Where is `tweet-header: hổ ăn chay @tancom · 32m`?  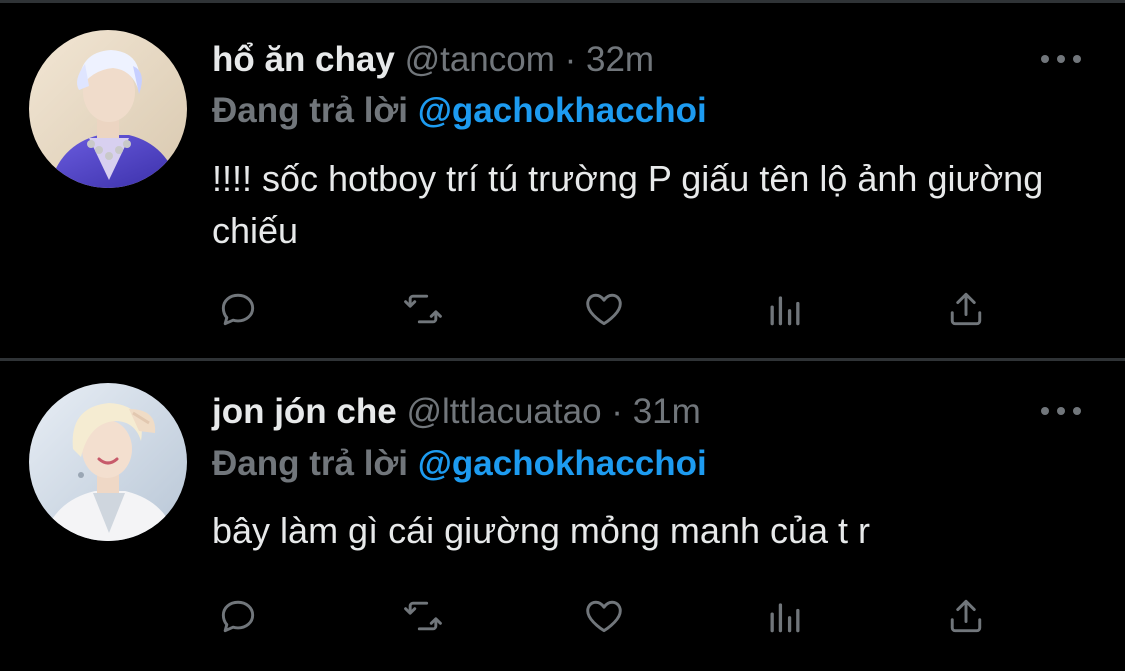
tweet-header: hổ ăn chay @tancom · 32m is located at coordinates (433, 60).